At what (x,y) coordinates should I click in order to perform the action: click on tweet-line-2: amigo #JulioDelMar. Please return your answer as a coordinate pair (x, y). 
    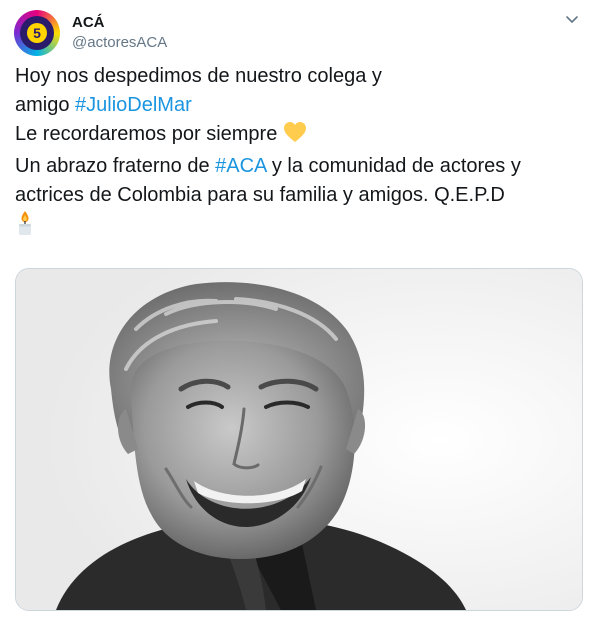
    Looking at the image, I should click on (297, 105).